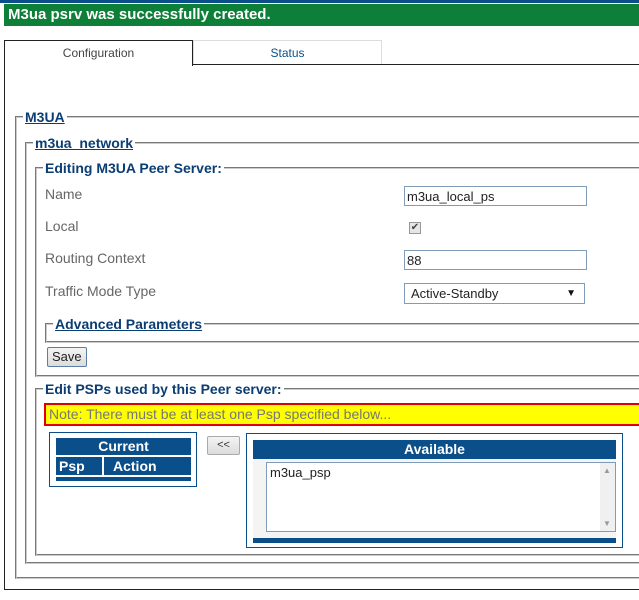 This screenshot has height=600, width=639. Describe the element at coordinates (571, 293) in the screenshot. I see `dropdown-arrow-icon: ▼` at that location.